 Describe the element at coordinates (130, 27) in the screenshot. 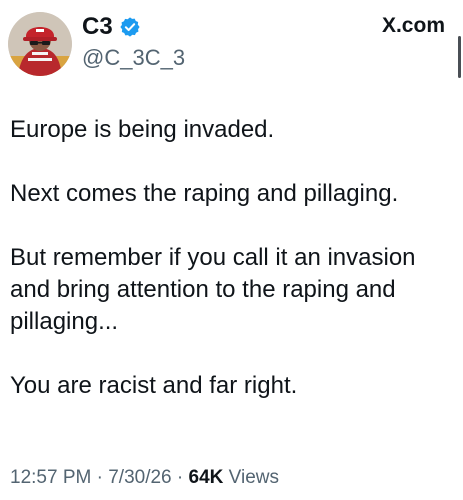

I see `verified-badge-icon` at that location.